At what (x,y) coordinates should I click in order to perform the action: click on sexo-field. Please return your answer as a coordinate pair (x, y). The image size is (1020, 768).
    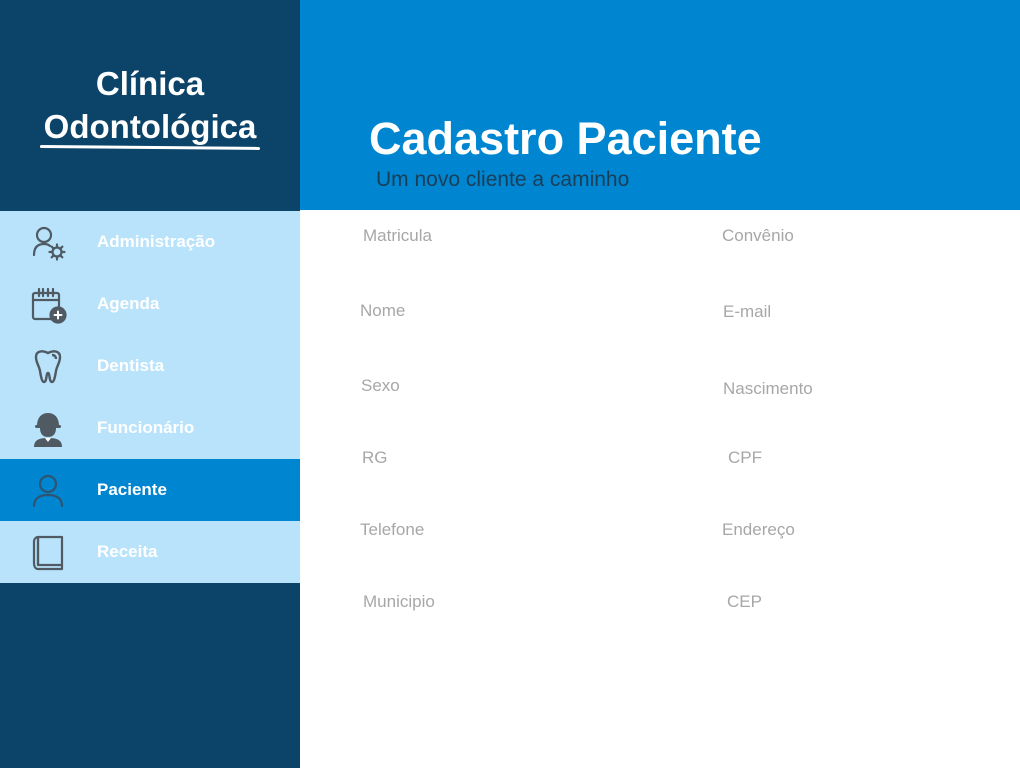
    Looking at the image, I should click on (501, 386).